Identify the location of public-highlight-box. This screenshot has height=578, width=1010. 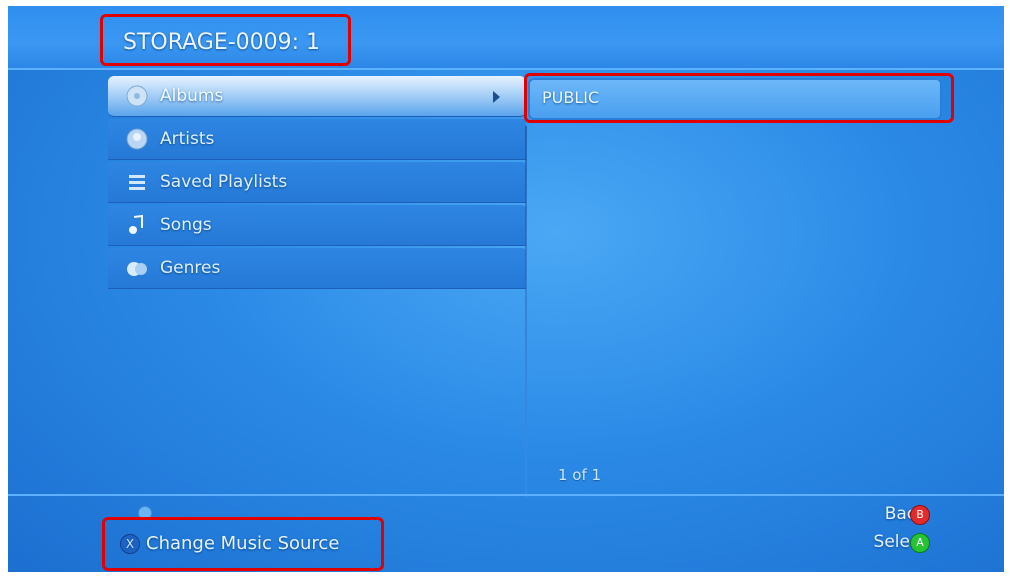
(739, 98).